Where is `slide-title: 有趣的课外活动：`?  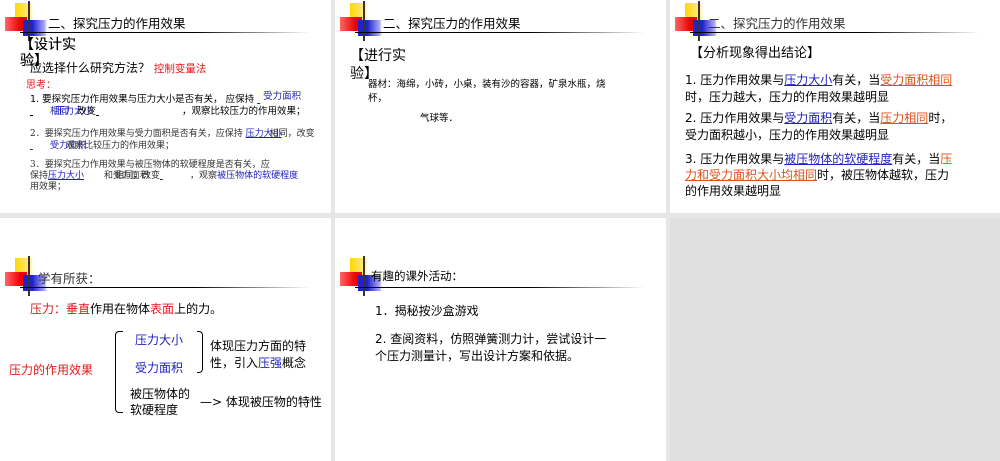 slide-title: 有趣的课外活动： is located at coordinates (417, 276).